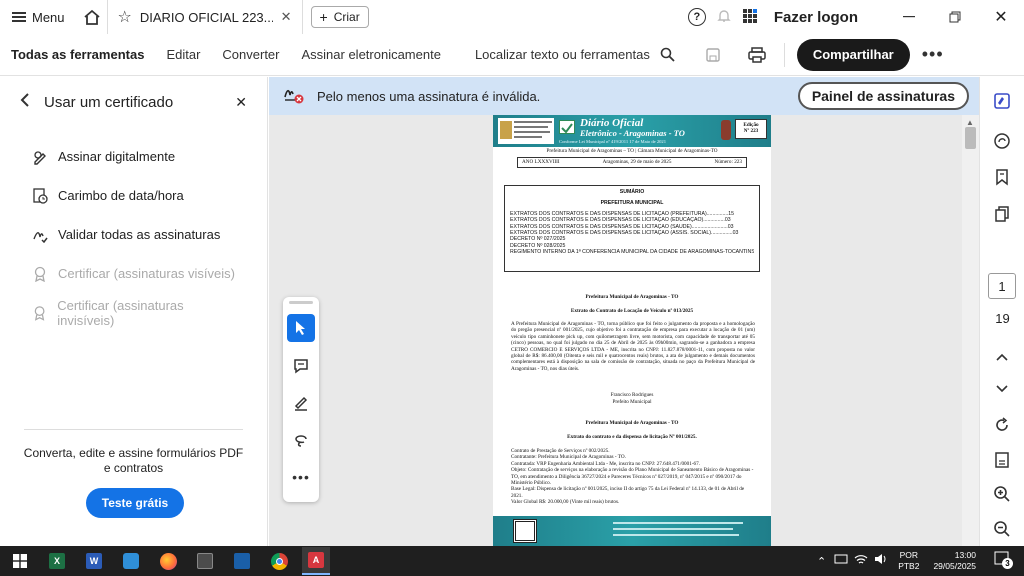 The image size is (1024, 576). I want to click on scroll-thumb, so click(970, 138).